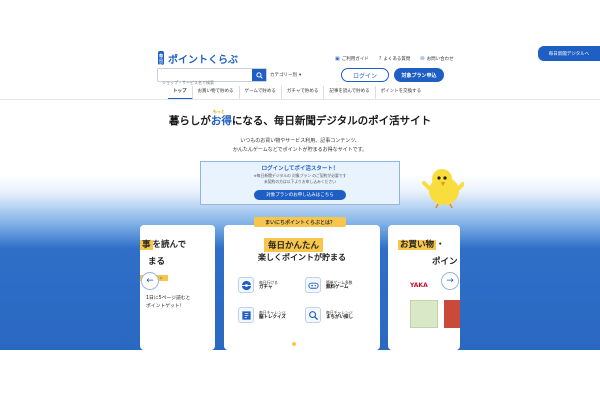 The height and width of the screenshot is (400, 600). Describe the element at coordinates (300, 99) in the screenshot. I see `nav-divider` at that location.